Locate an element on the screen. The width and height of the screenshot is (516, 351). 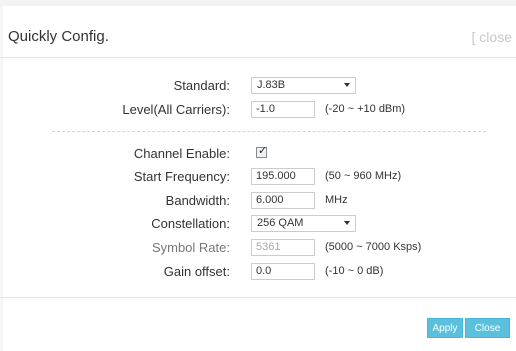
row-start-frequency: Start Frequency: 195.000 (50 ~ 960 MHz) is located at coordinates (258, 177).